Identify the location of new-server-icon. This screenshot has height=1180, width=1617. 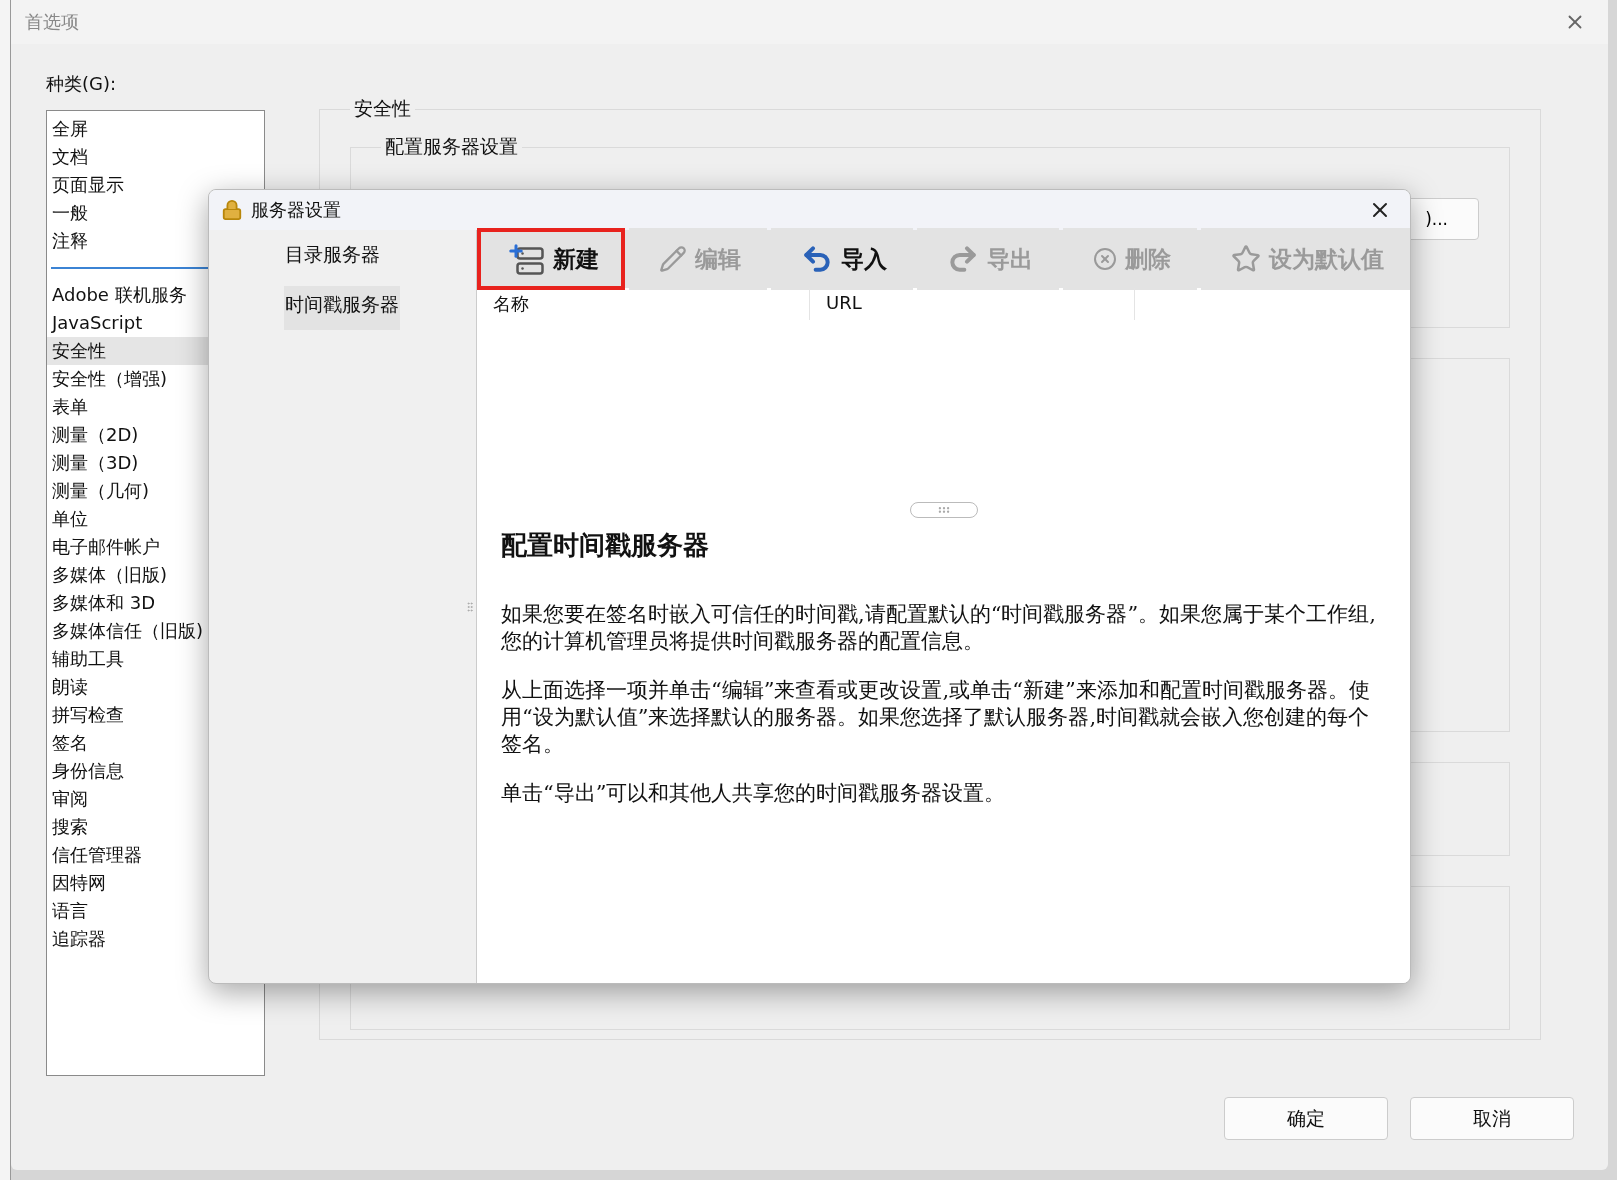
(526, 259).